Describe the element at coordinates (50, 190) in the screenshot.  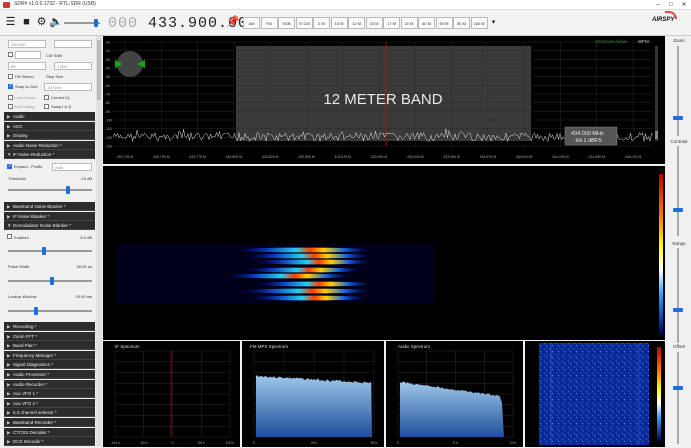
I see `threshold-slider` at that location.